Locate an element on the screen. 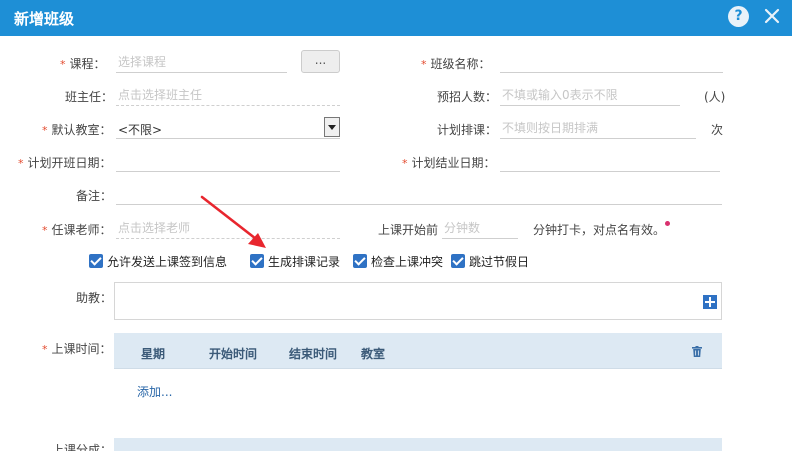 The image size is (792, 451). start-date-label: * 计划开班日期： is located at coordinates (65, 163).